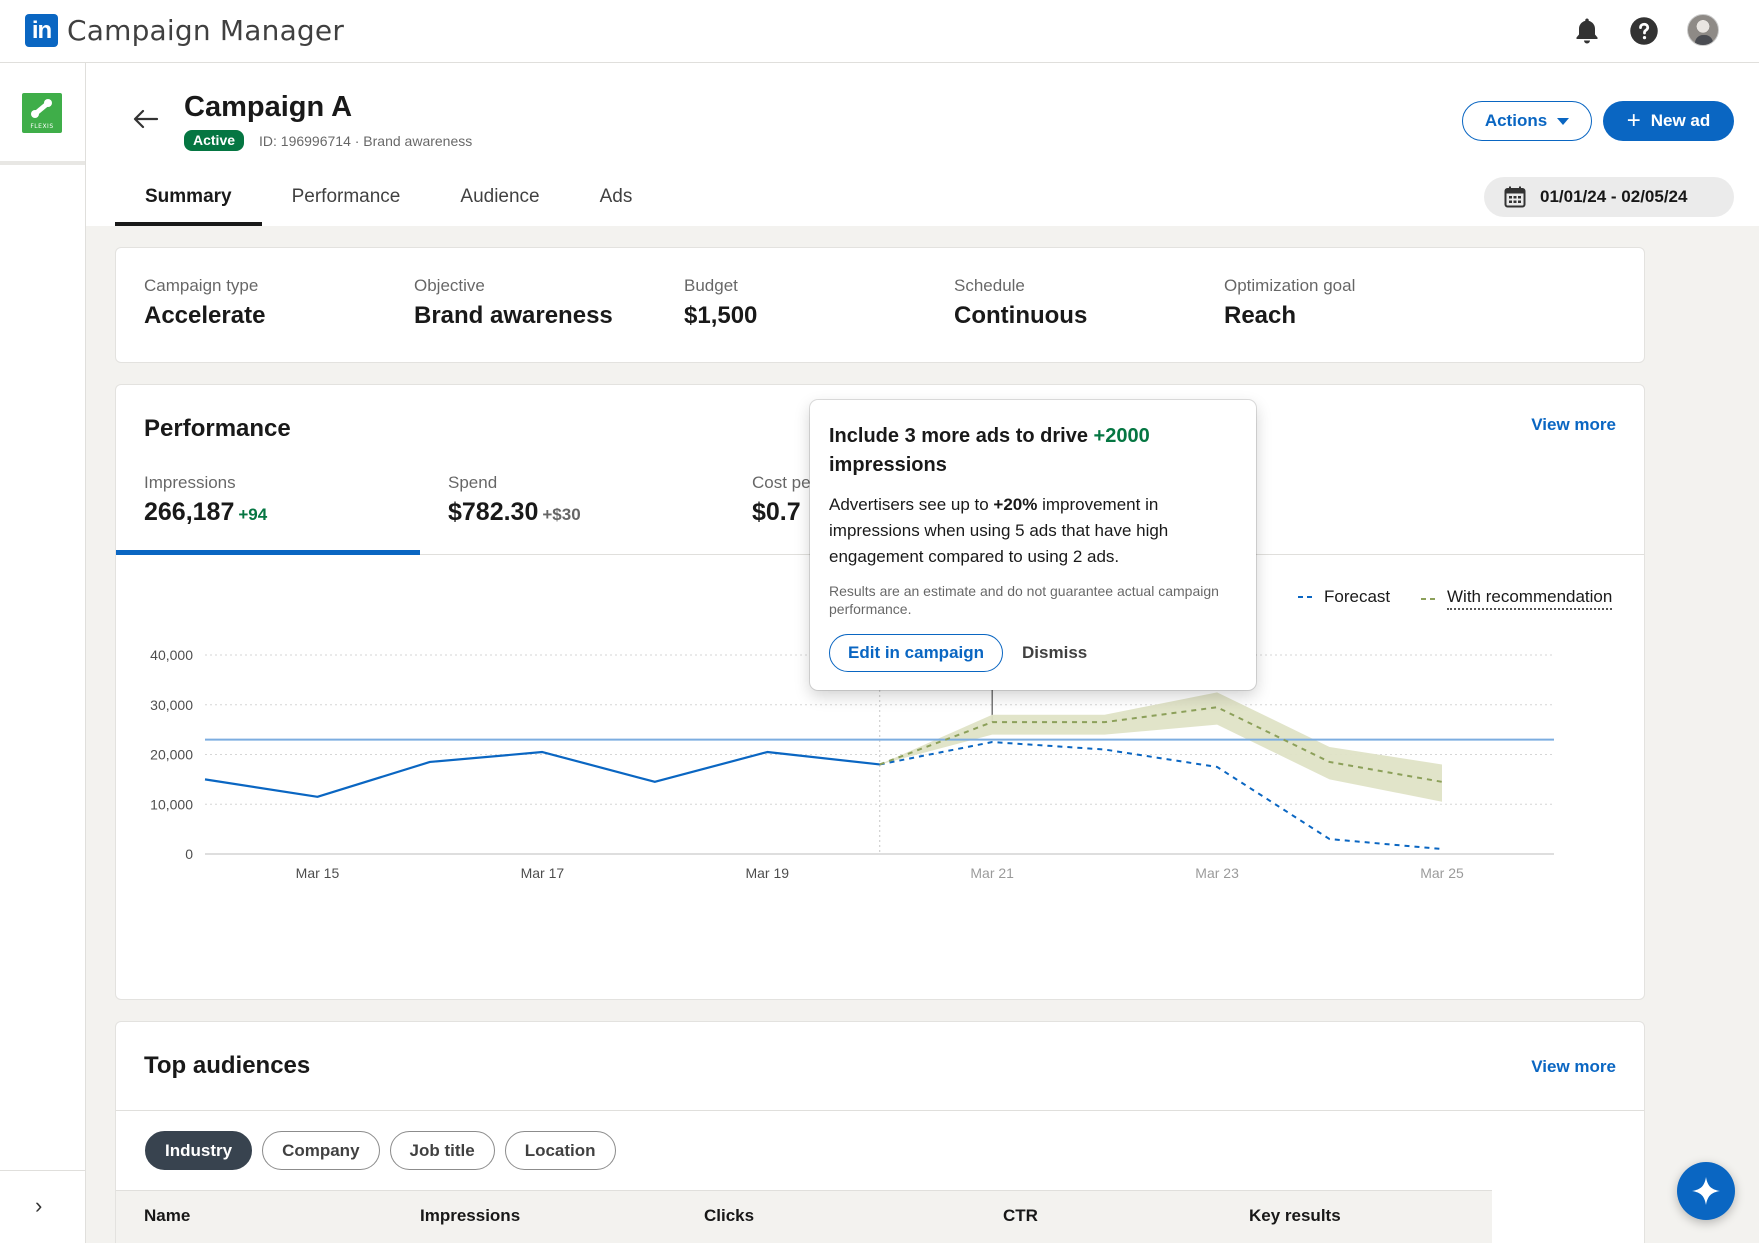  Describe the element at coordinates (253, 514) in the screenshot. I see `metric-delta: +94` at that location.